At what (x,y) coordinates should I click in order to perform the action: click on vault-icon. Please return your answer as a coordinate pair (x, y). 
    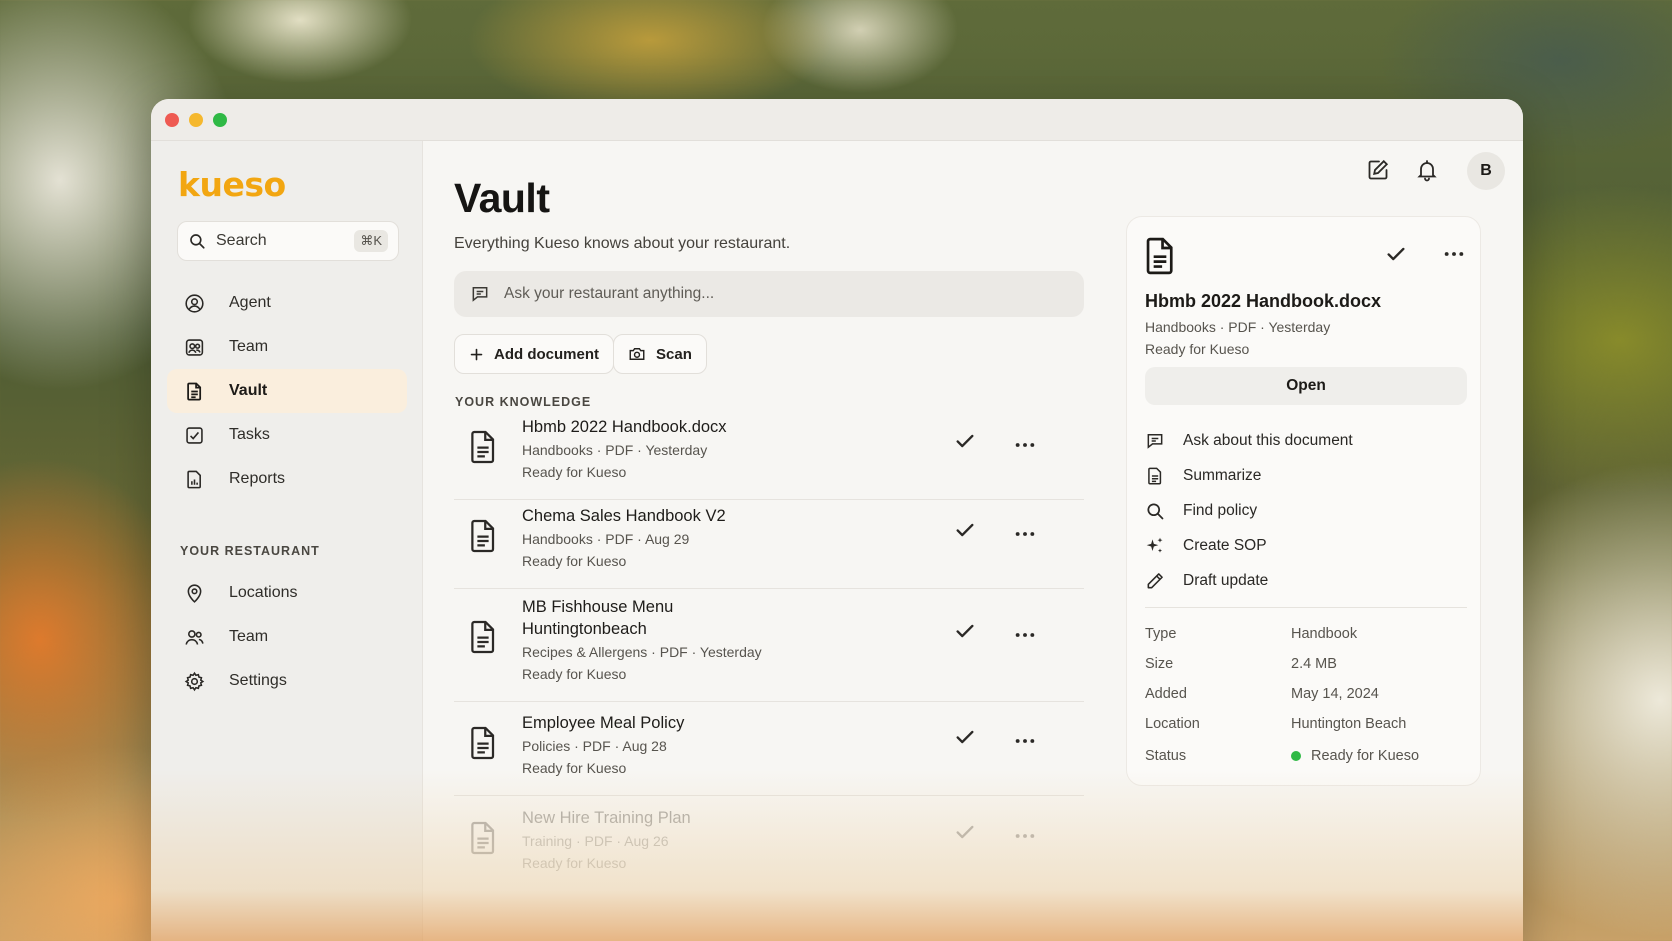
    Looking at the image, I should click on (194, 391).